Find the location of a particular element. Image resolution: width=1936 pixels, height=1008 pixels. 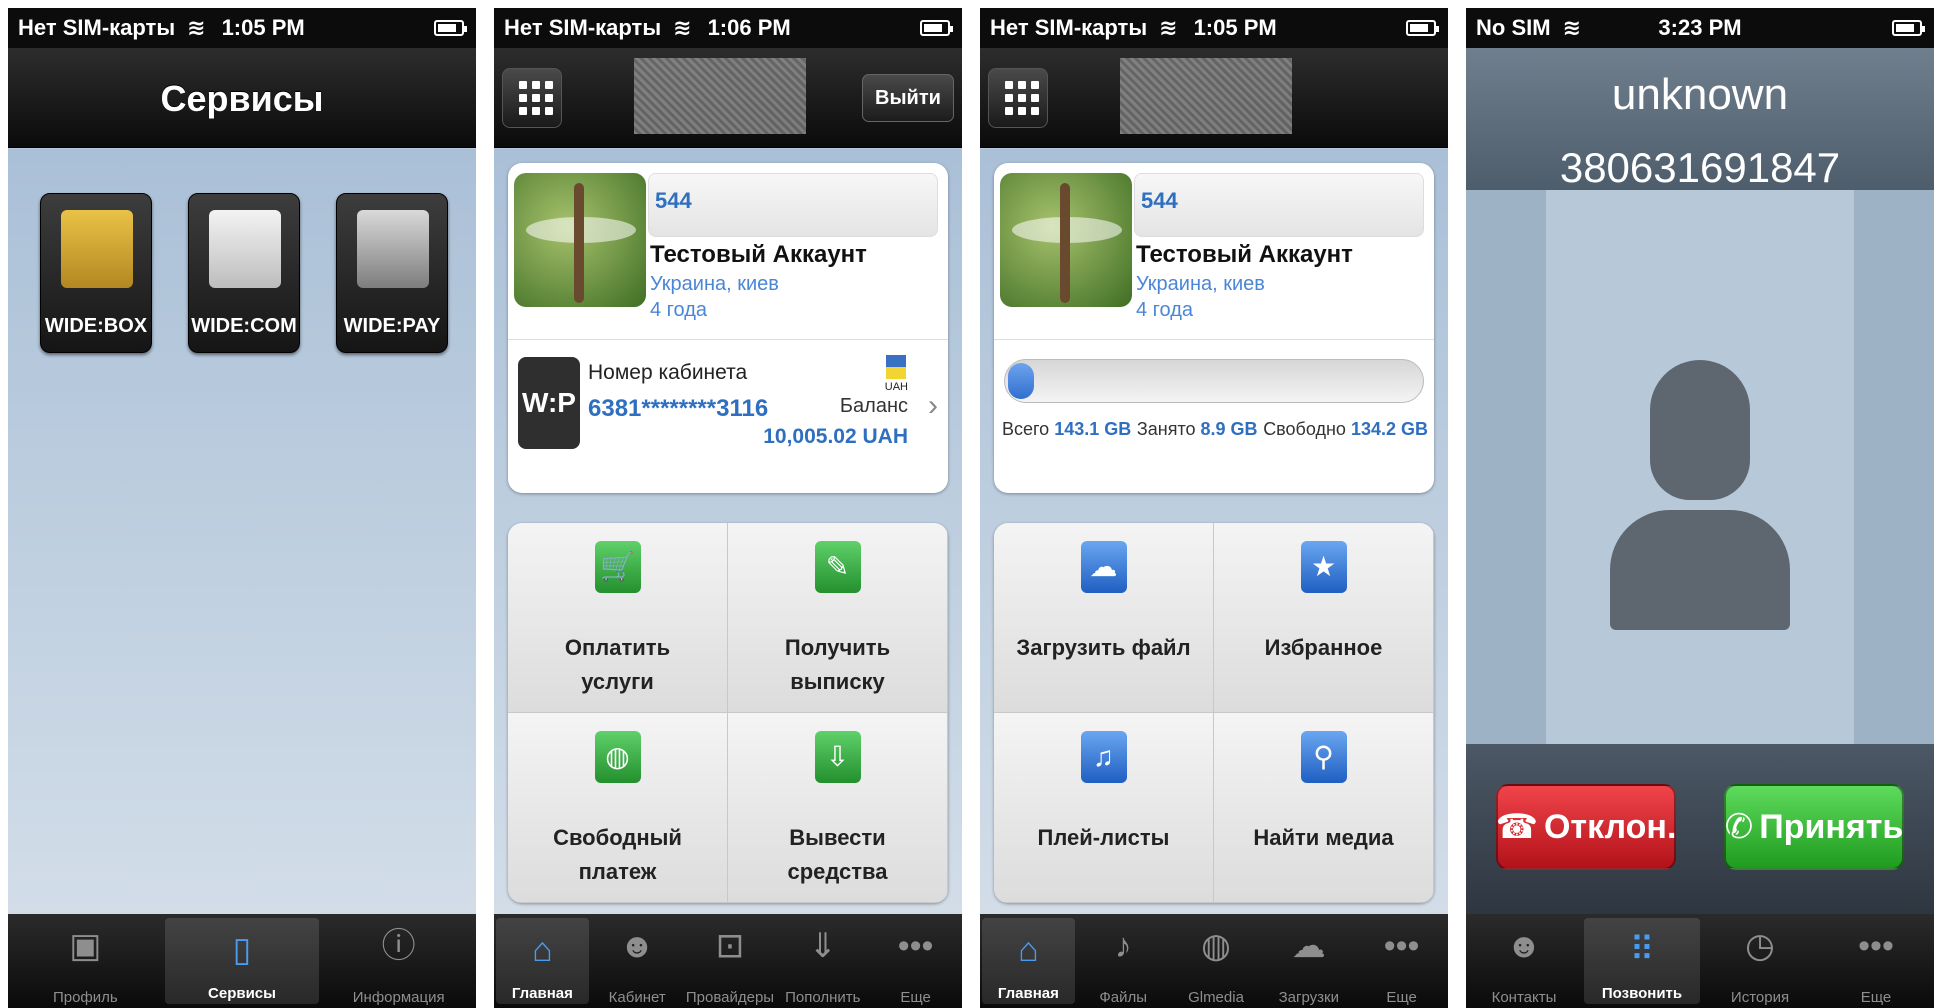

tab-glmedia: ◍ Glmedia is located at coordinates (1216, 961).